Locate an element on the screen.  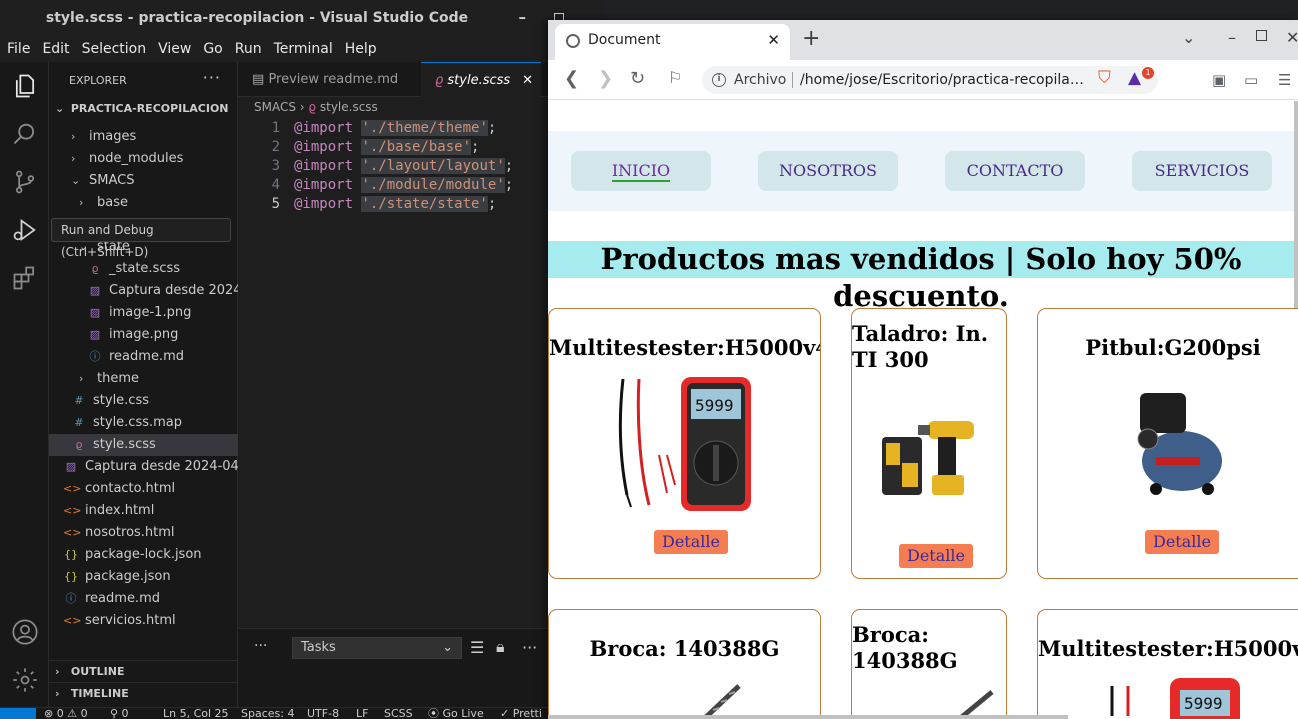
explorer-folder: ⌄ SMACS is located at coordinates (143, 181).